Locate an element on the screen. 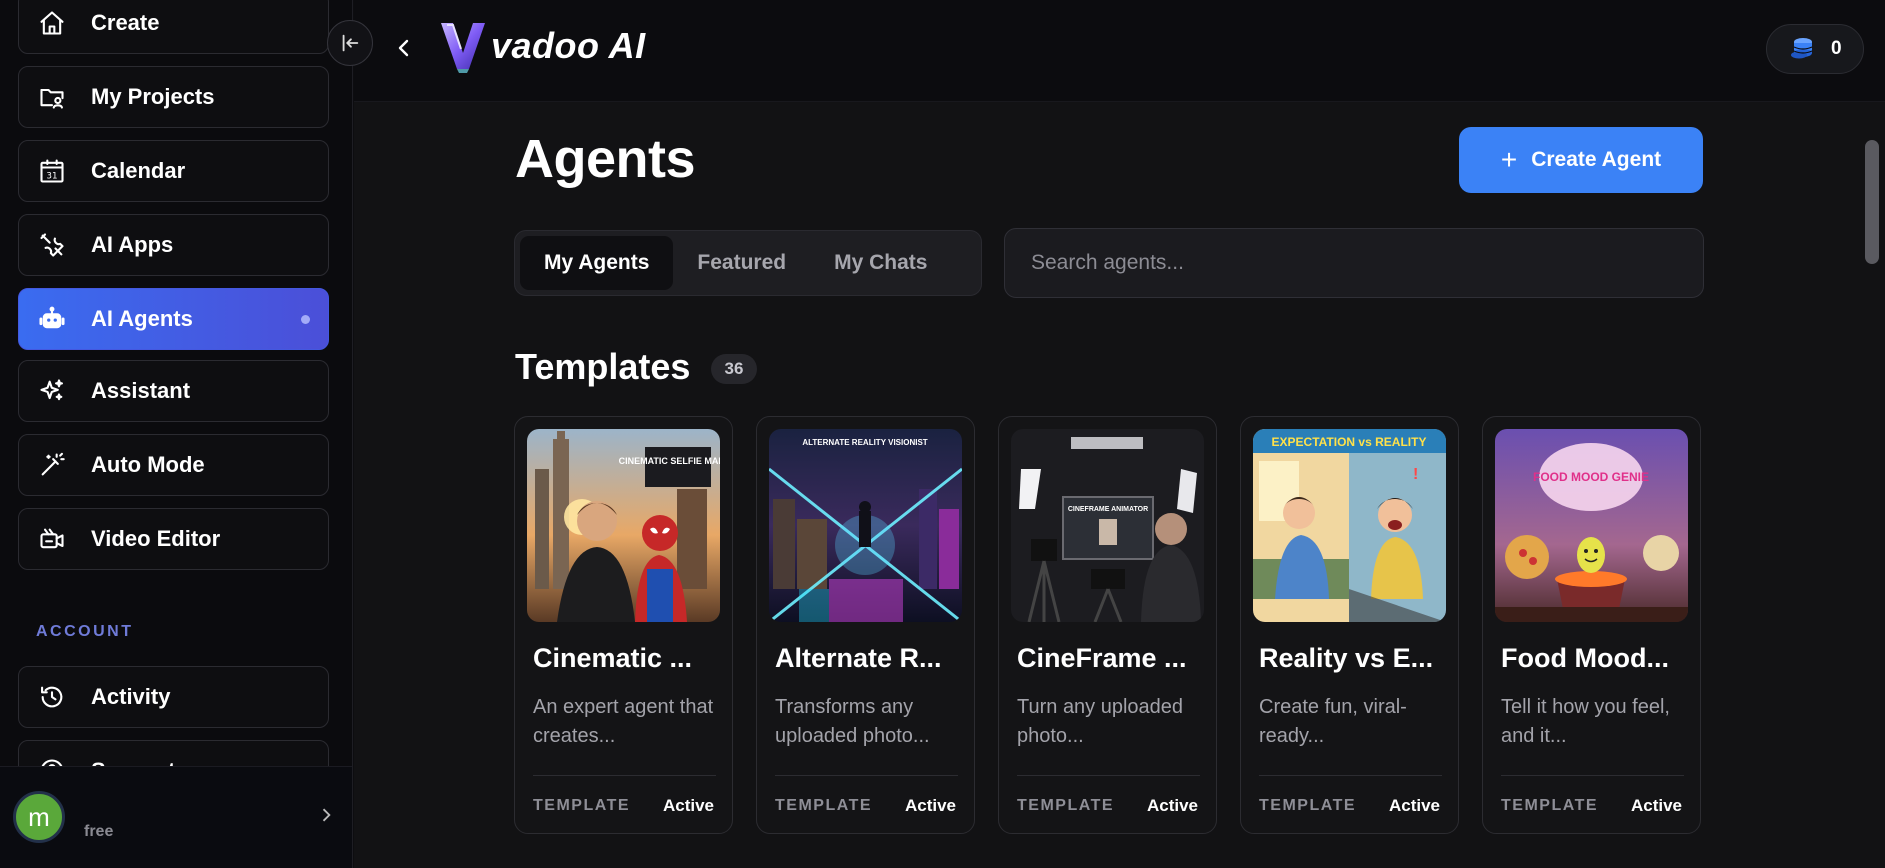 The image size is (1885, 868). logo: vadoo AI is located at coordinates (542, 46).